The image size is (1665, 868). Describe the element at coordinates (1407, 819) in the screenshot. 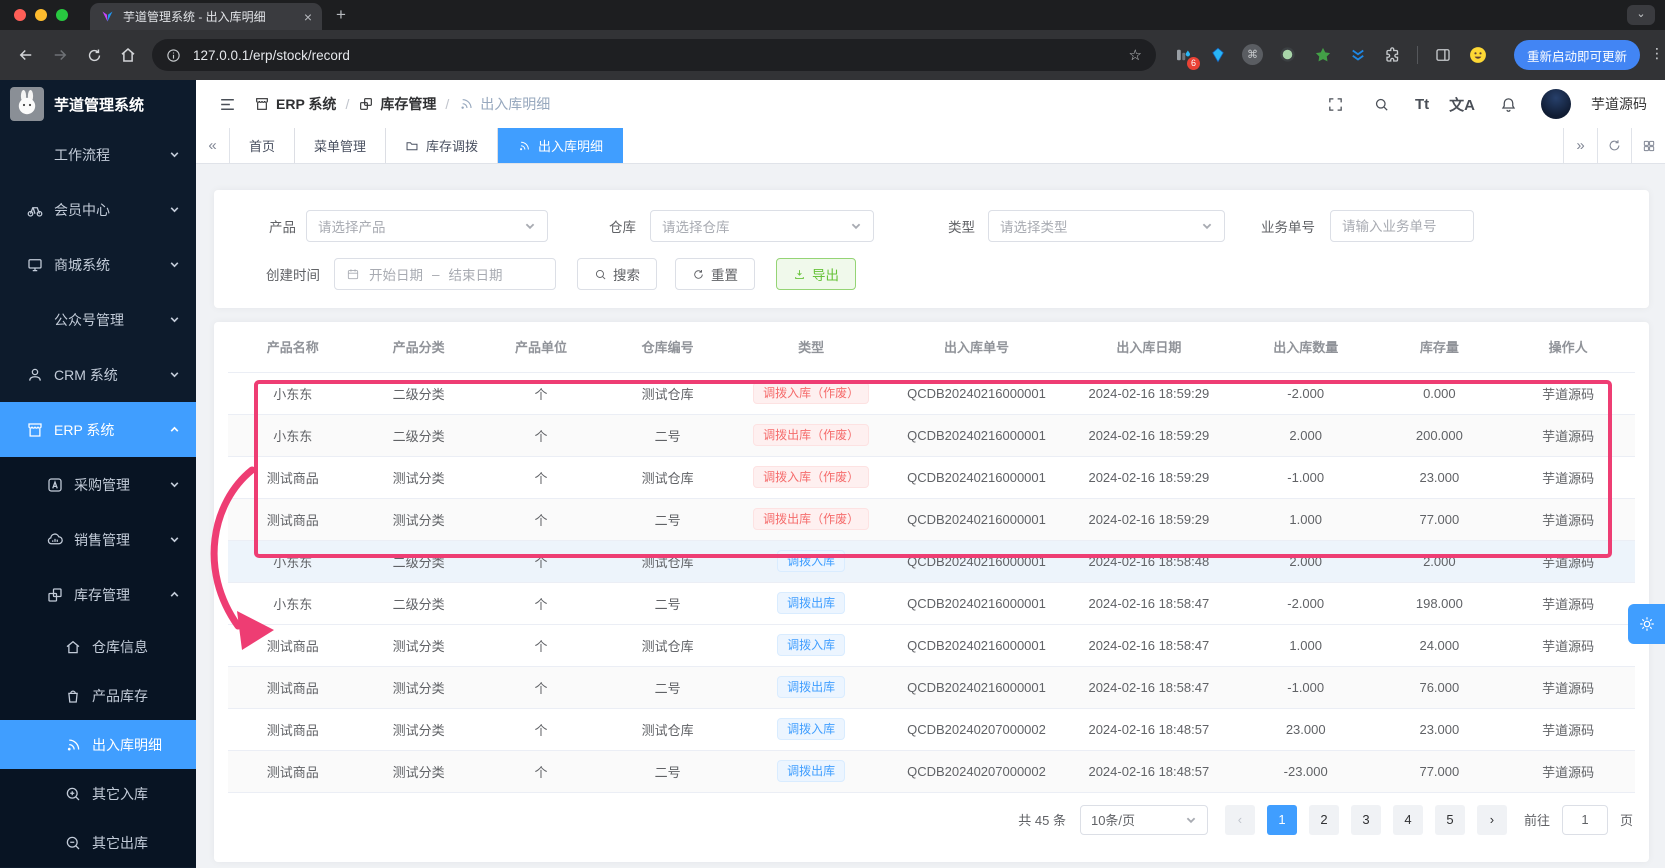

I see `page-button-4: 4` at that location.